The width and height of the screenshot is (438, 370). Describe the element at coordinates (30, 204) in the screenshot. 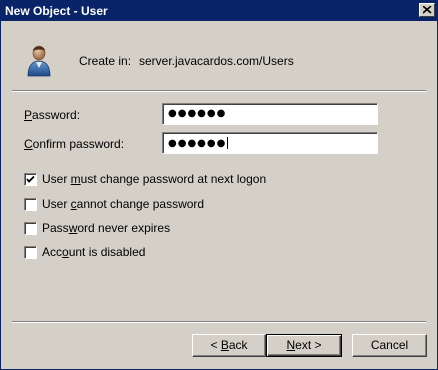

I see `checkbox-cannot-change-password` at that location.